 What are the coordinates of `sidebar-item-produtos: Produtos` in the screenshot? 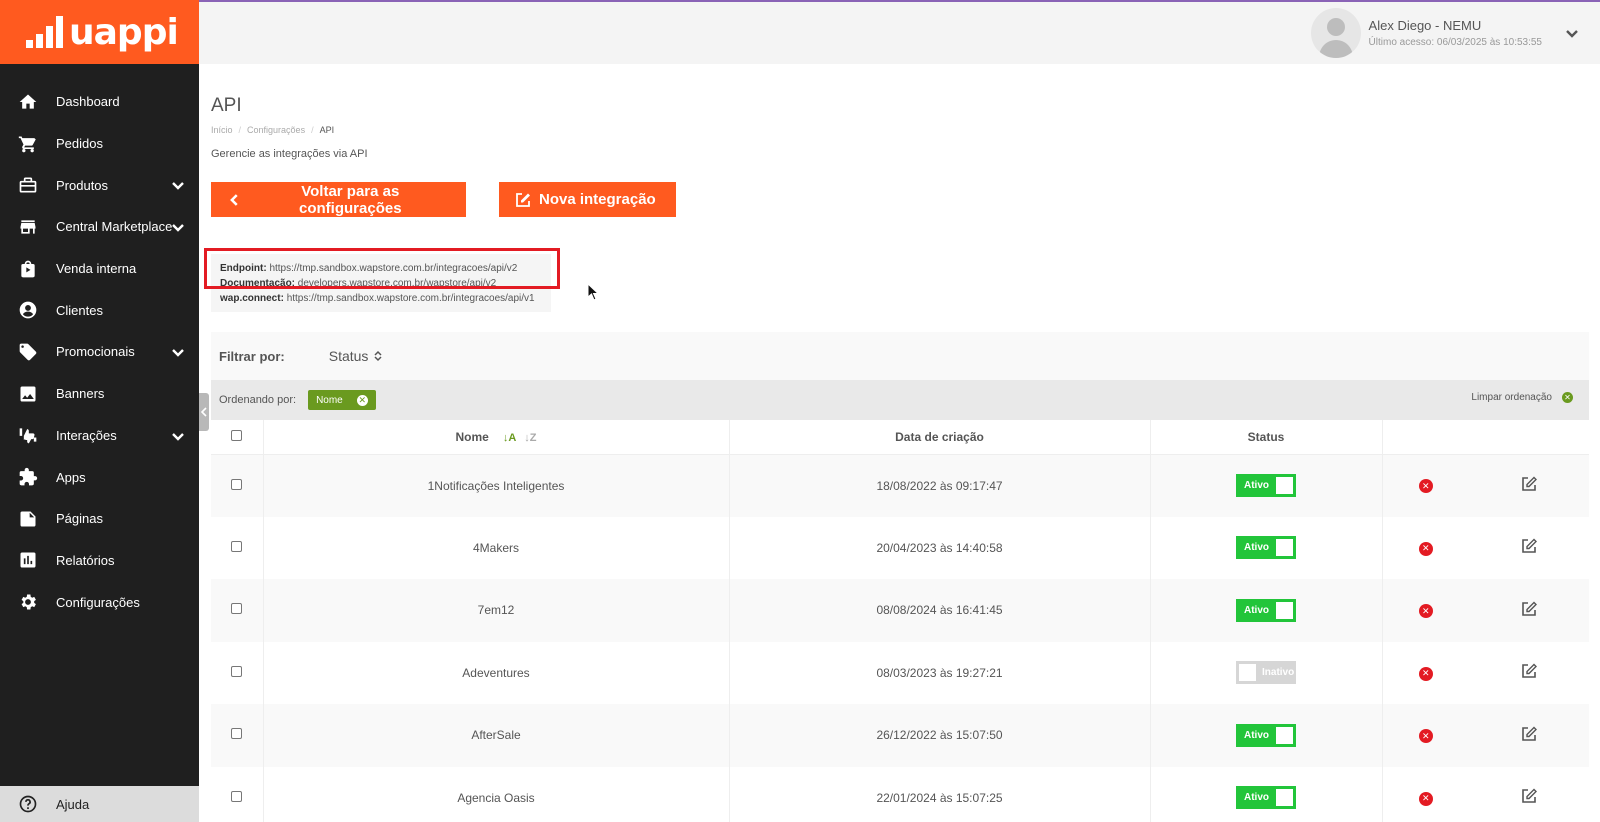 It's located at (99, 185).